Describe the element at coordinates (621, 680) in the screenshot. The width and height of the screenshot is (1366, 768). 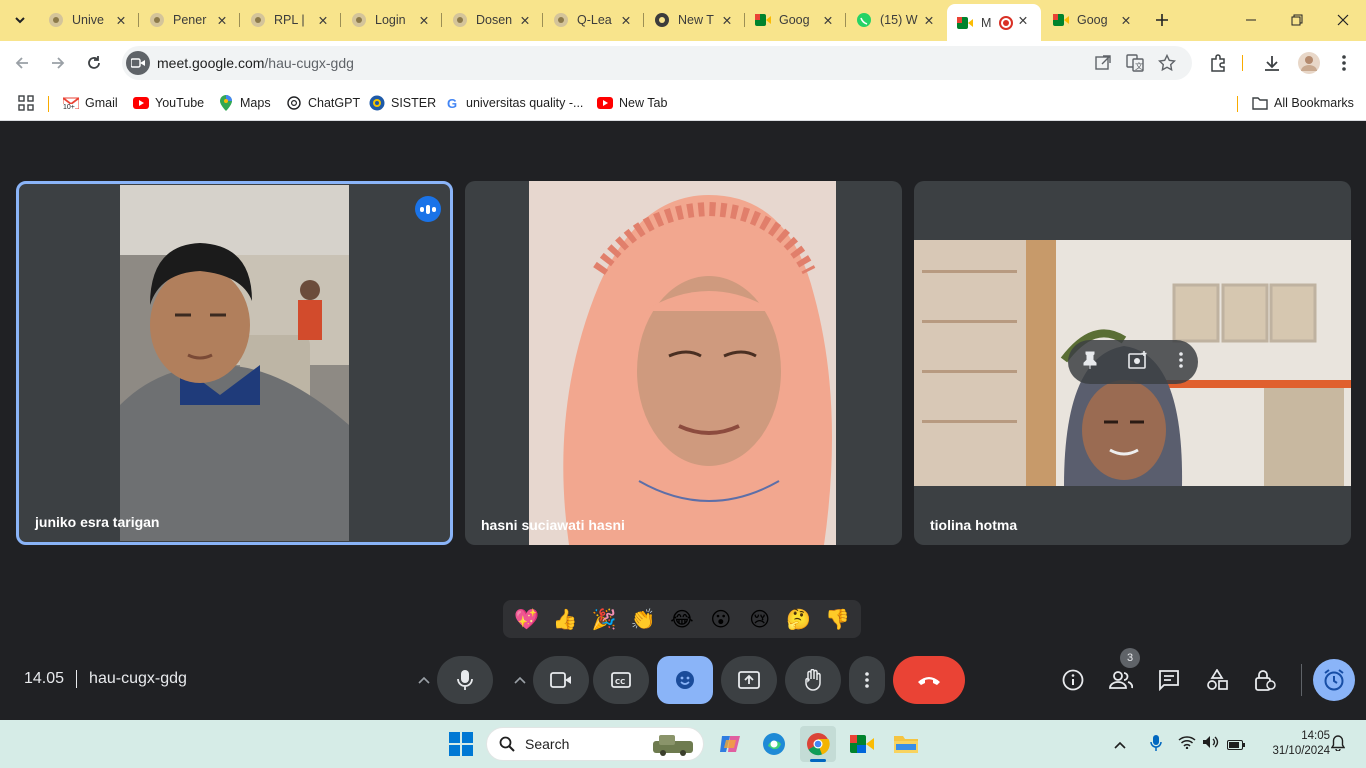
I see `captions-button: CC` at that location.